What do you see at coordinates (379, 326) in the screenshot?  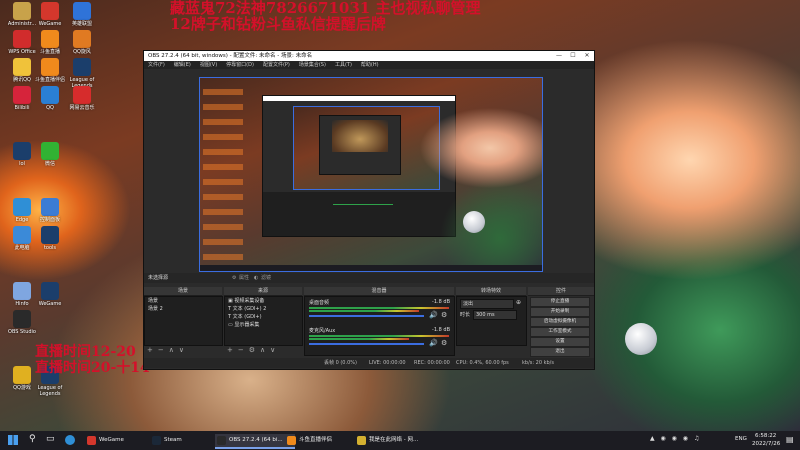 I see `audio-mixer: 桌面音频 -1.8 dB 🔊 ⚙ 麦克风/Aux -1.8 dB 🔊 ⚙` at bounding box center [379, 326].